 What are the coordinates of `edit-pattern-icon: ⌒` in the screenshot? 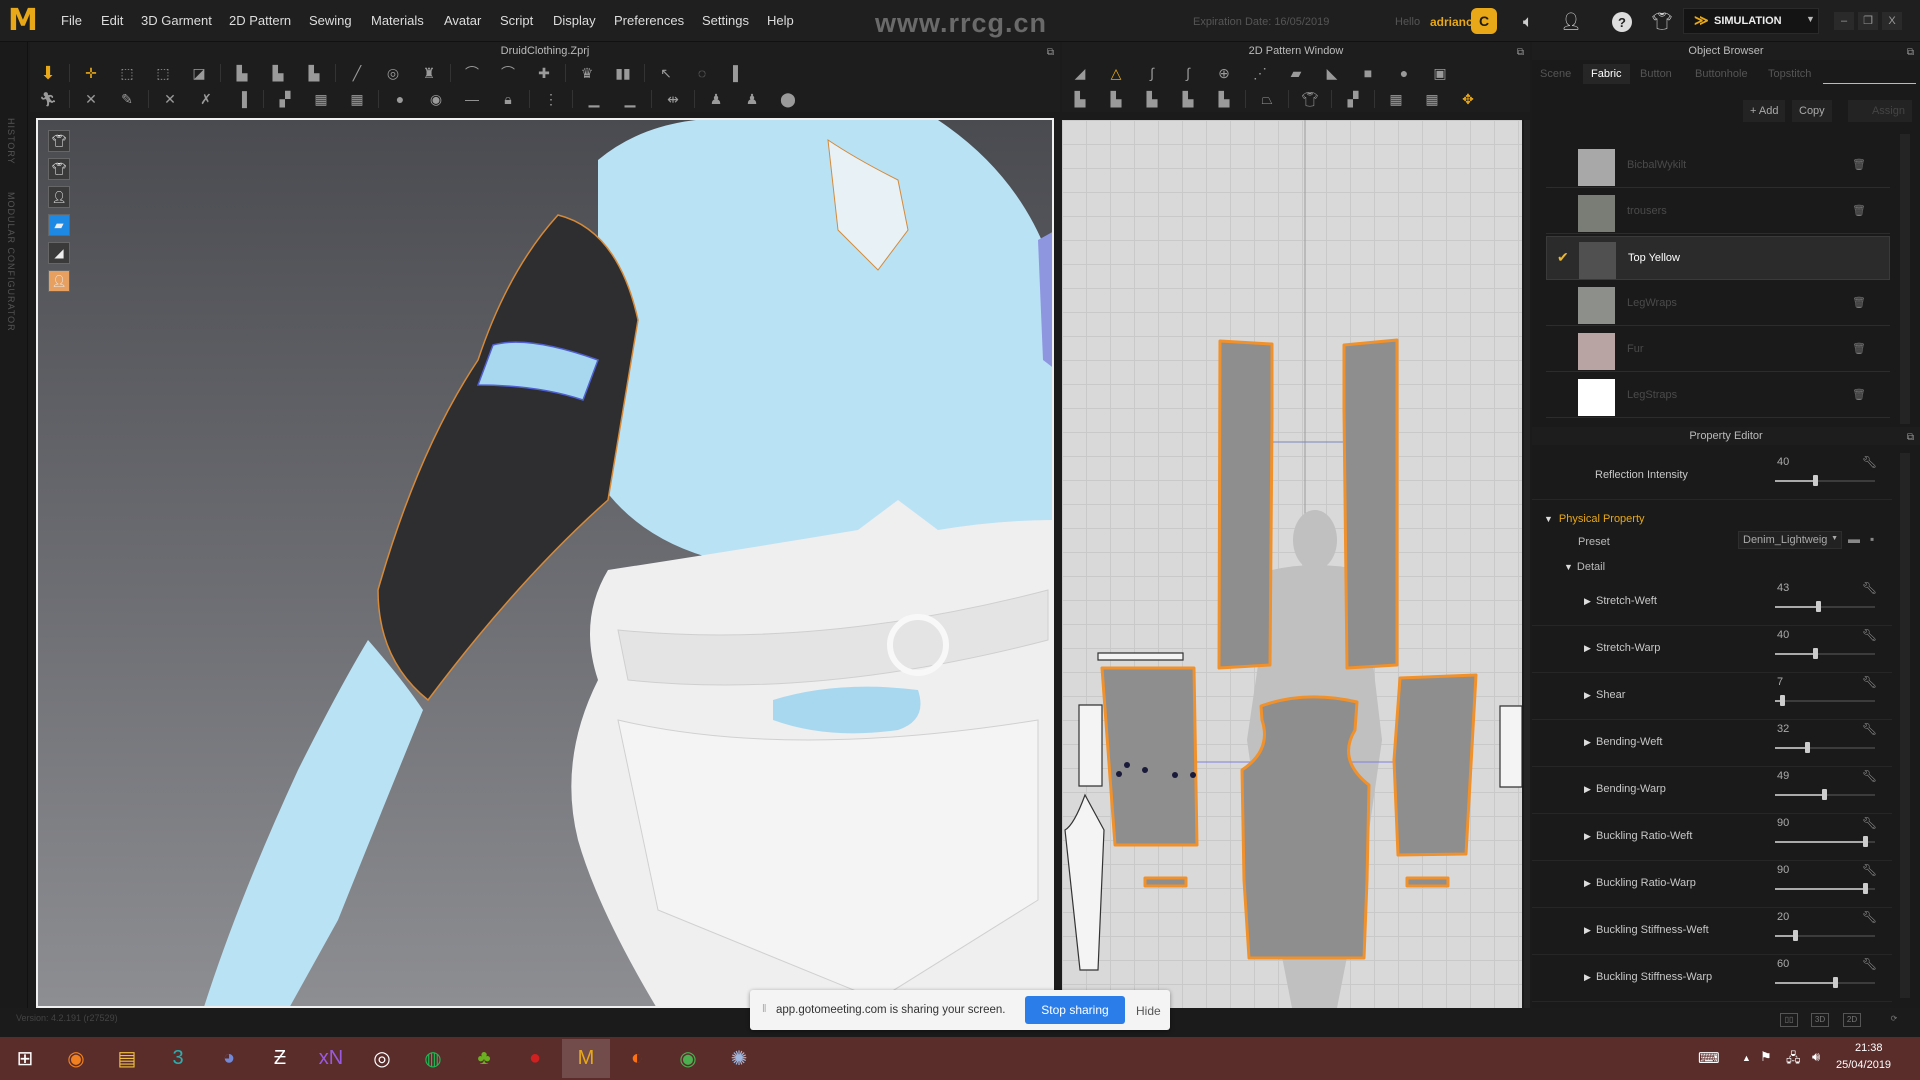 It's located at (508, 73).